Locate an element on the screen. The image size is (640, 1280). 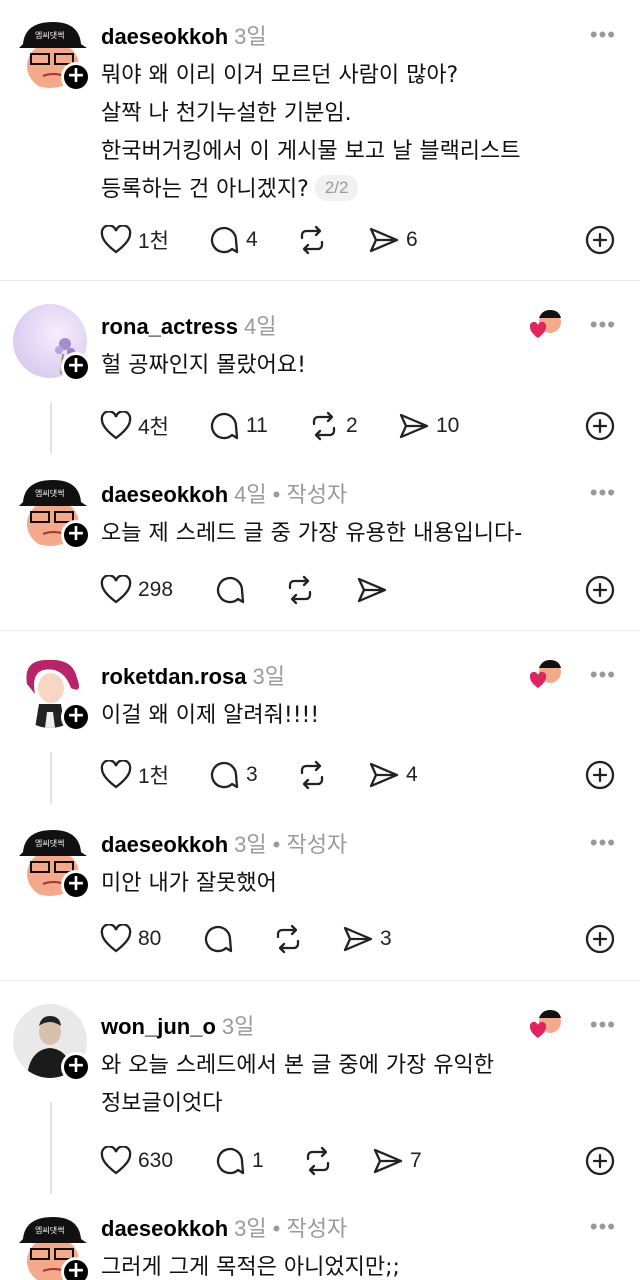
reply-button: 3 is located at coordinates (233, 775).